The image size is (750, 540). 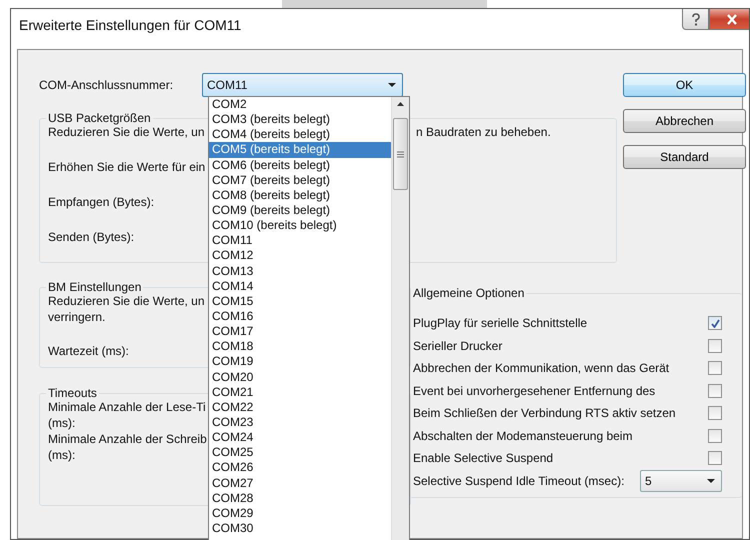 I want to click on dialog-button: OK, so click(x=684, y=85).